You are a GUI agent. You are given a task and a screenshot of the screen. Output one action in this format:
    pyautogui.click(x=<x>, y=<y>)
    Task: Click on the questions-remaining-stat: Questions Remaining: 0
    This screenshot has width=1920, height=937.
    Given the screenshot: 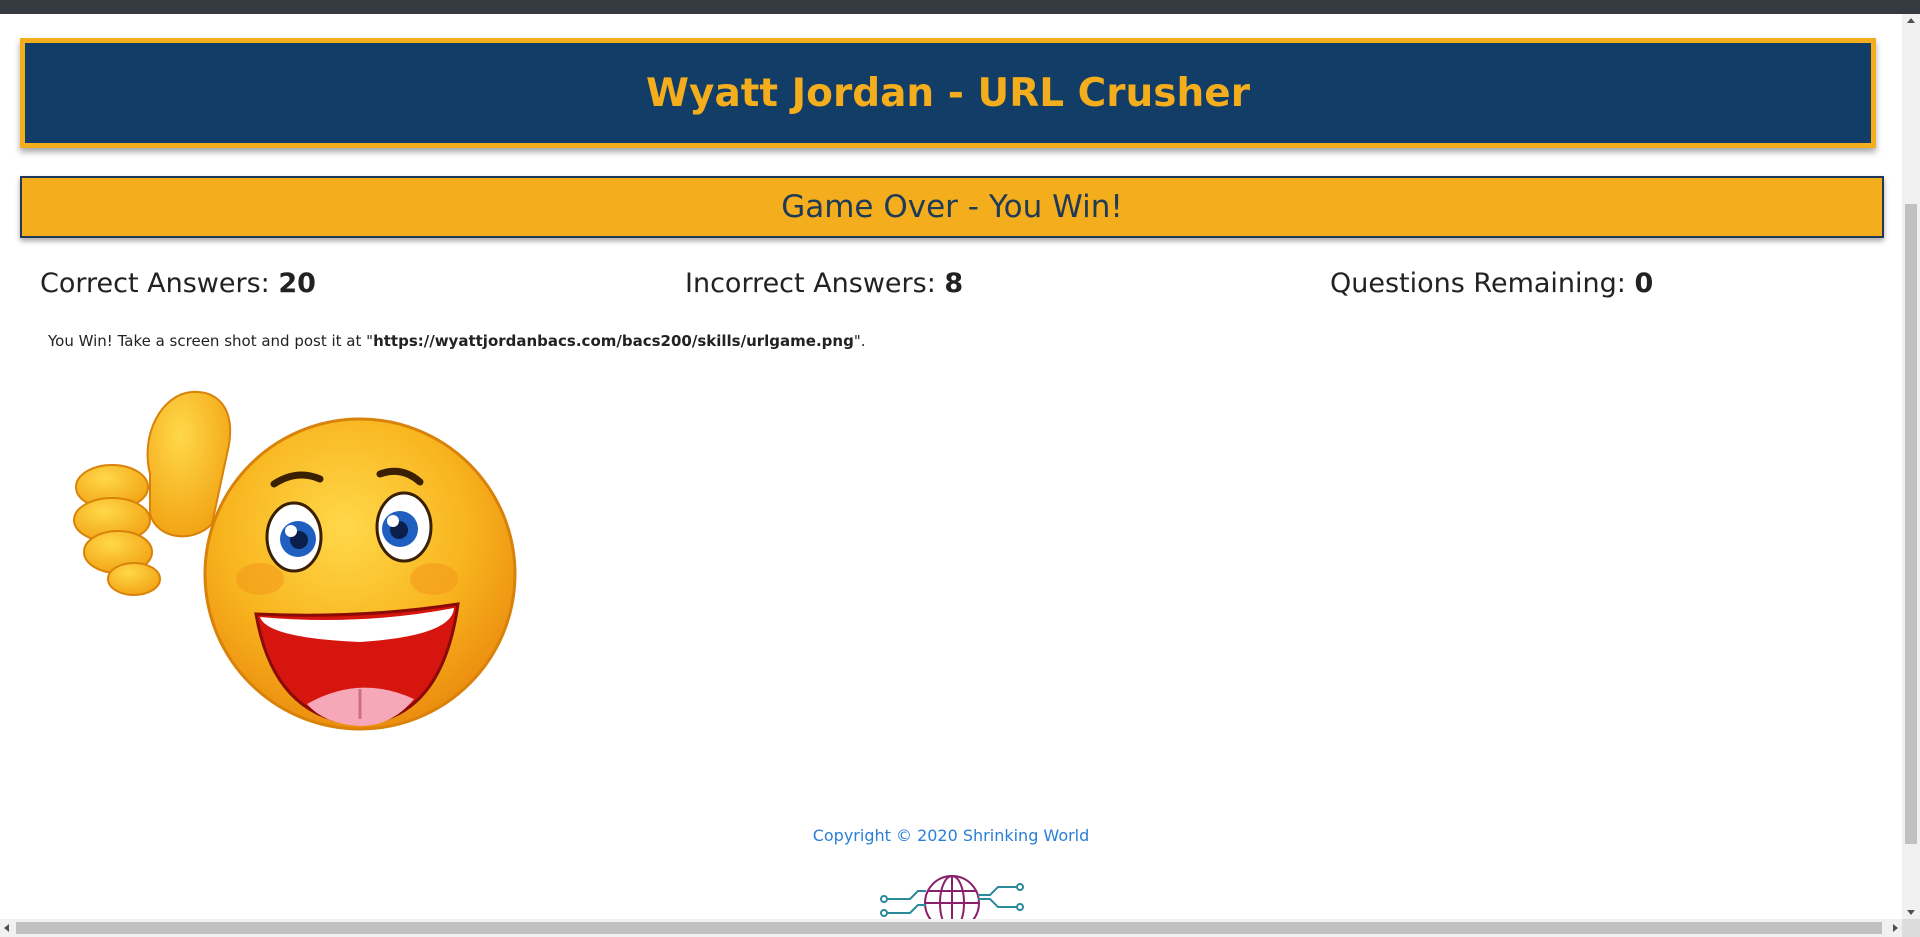 What is the action you would take?
    pyautogui.click(x=1491, y=283)
    